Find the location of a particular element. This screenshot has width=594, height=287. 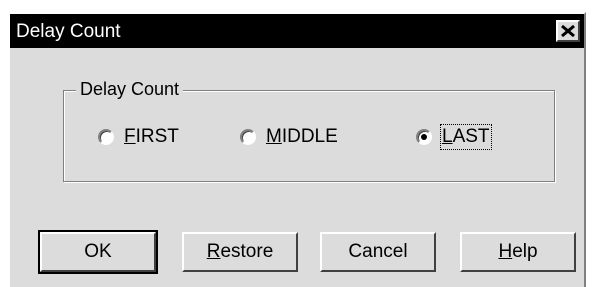

radio-last: LAST is located at coordinates (454, 137).